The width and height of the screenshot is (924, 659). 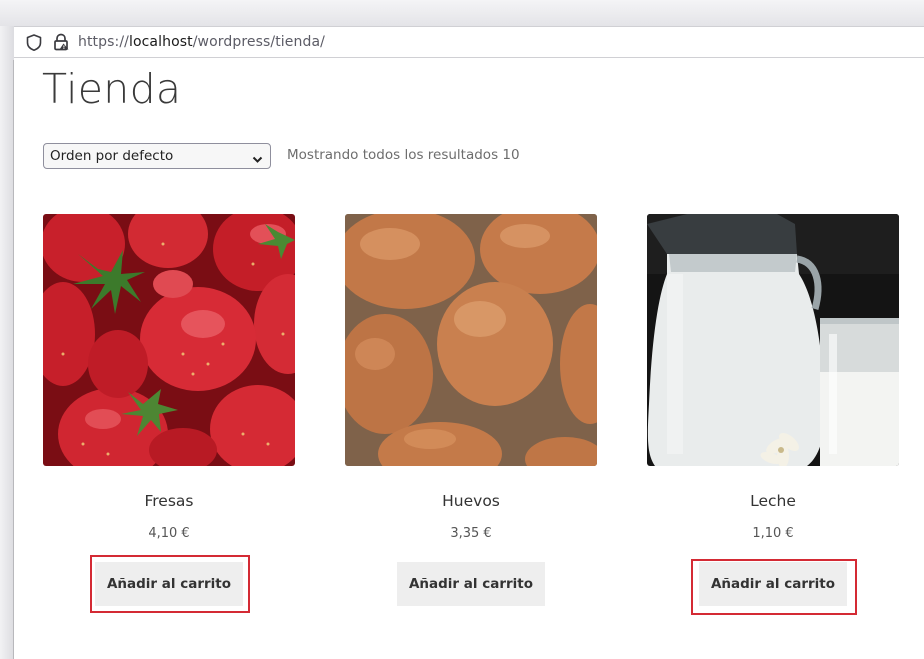 I want to click on highlight-box-fresas, so click(x=170, y=584).